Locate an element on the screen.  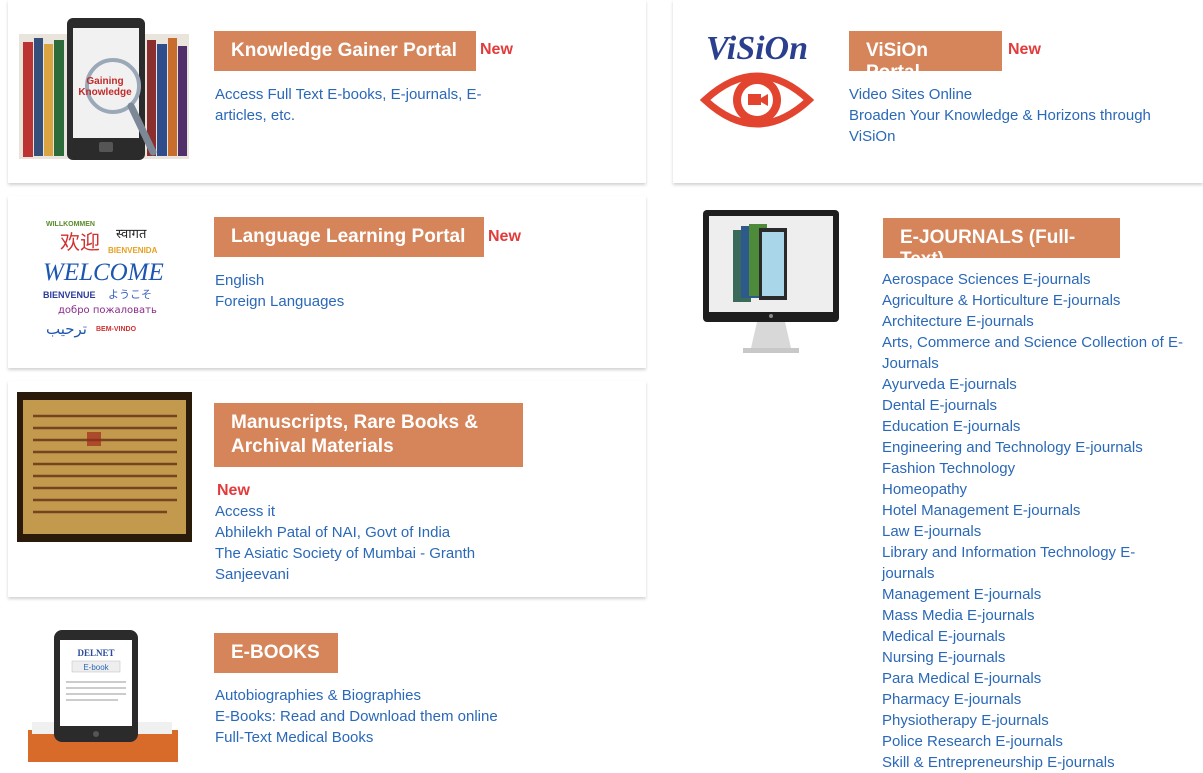
thumb-word-dobro: добро пожаловать is located at coordinates (107, 310).